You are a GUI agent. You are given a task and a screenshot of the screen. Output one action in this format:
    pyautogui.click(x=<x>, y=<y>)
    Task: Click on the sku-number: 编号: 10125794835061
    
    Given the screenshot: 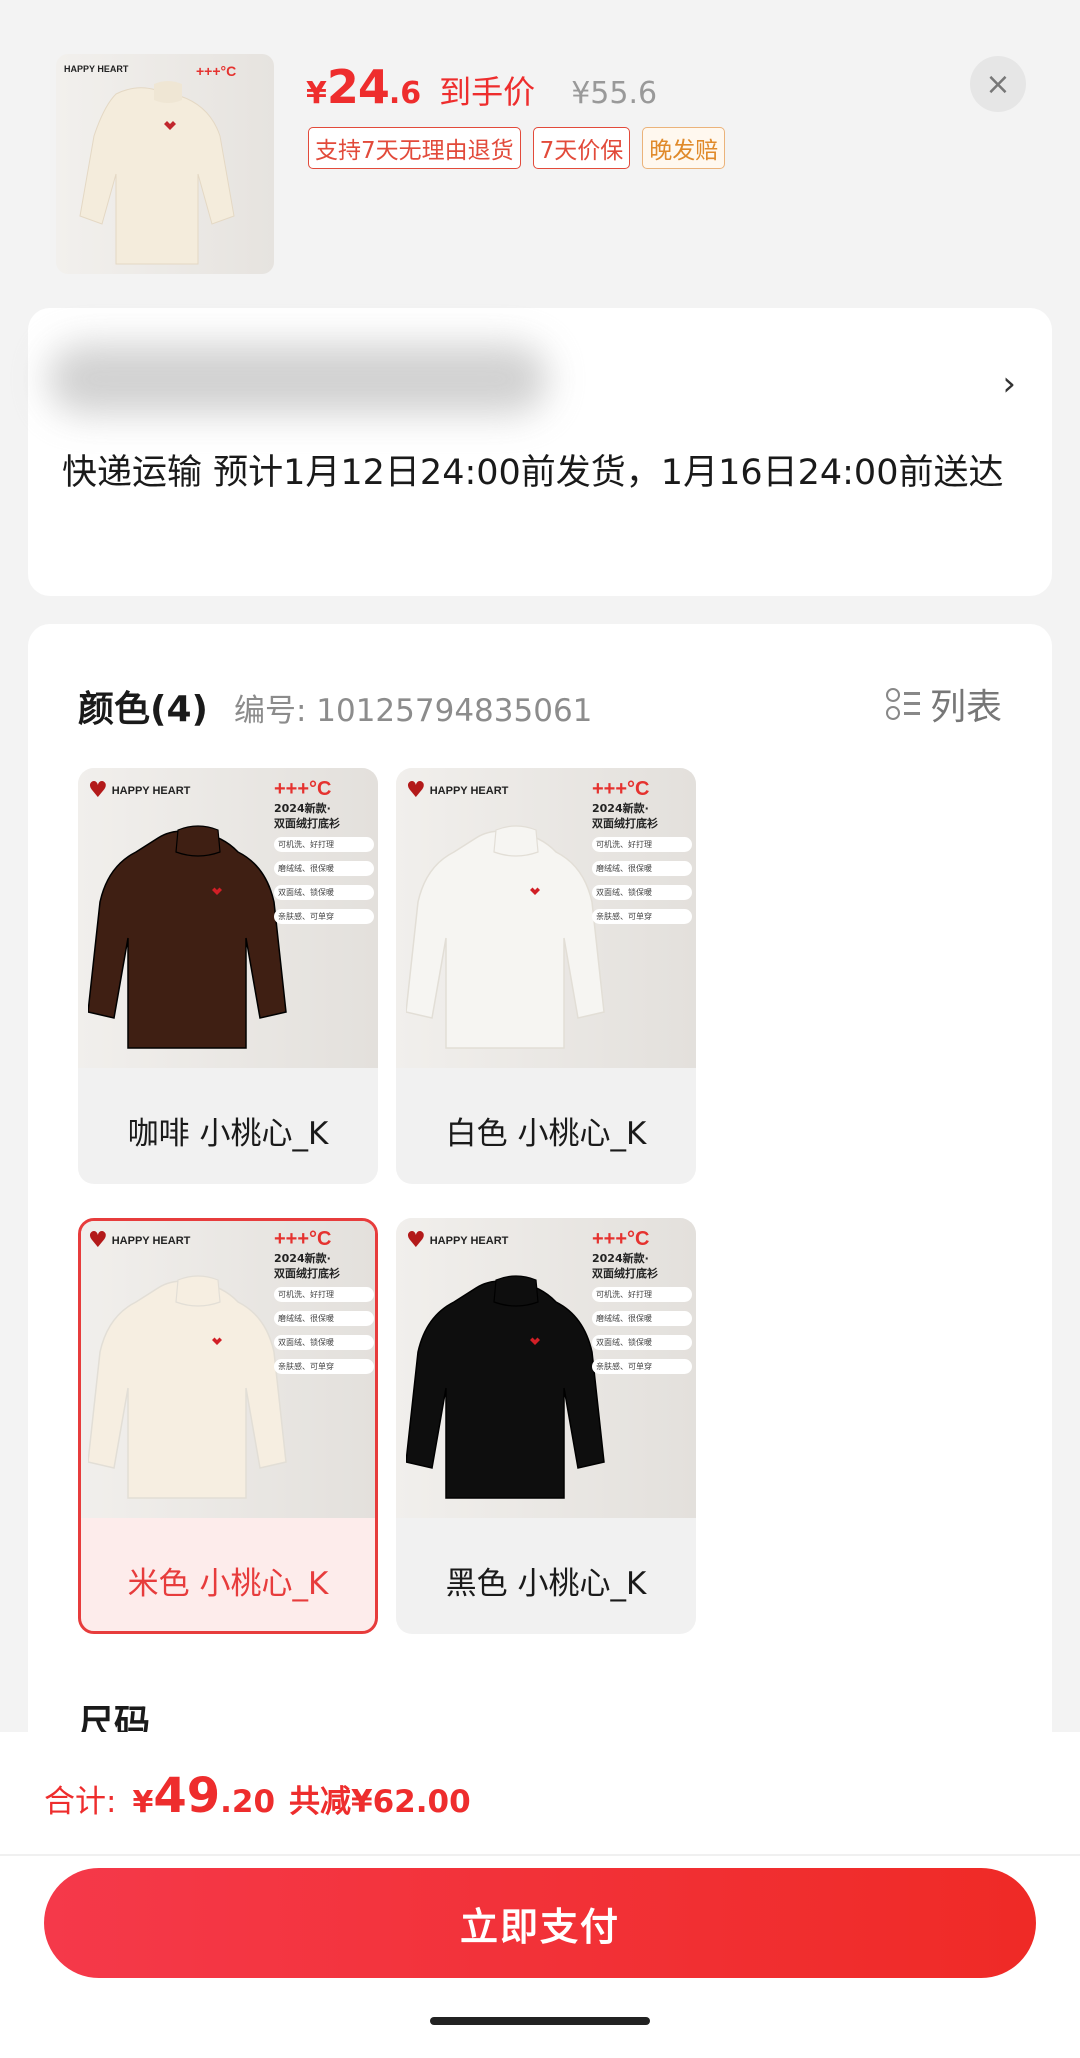 What is the action you would take?
    pyautogui.click(x=413, y=711)
    